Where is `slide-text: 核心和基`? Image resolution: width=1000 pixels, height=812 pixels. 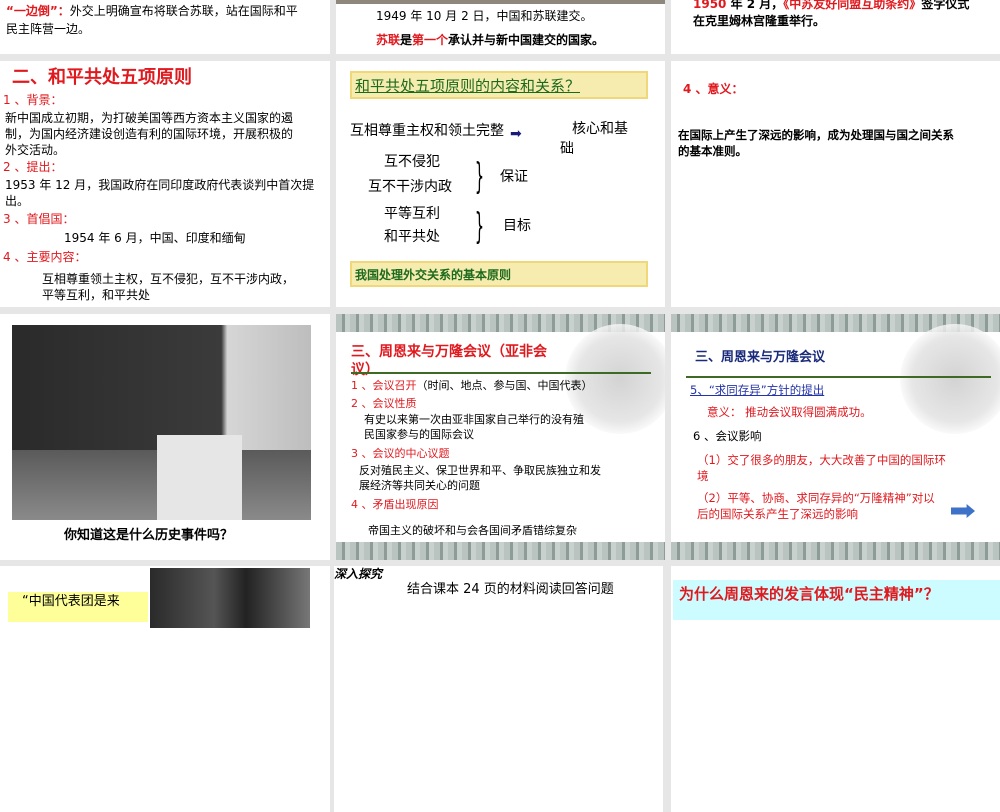 slide-text: 核心和基 is located at coordinates (600, 129).